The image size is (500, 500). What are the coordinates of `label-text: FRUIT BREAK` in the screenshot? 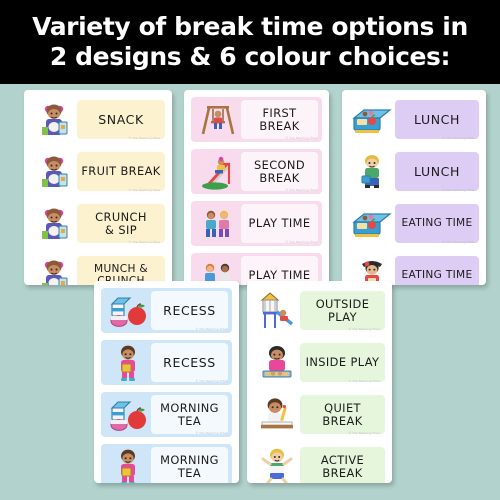 It's located at (121, 171).